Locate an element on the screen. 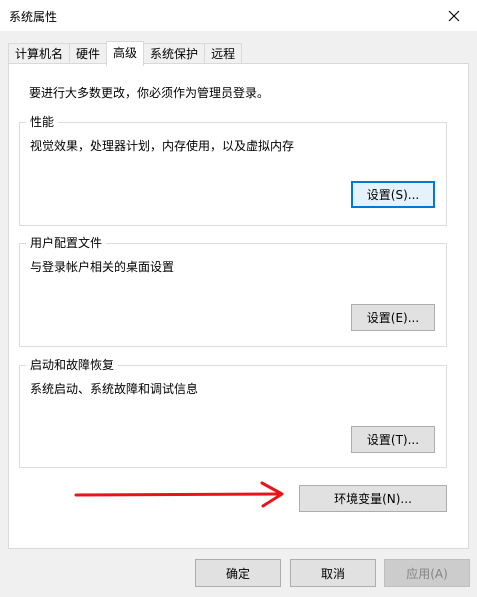 Image resolution: width=477 pixels, height=597 pixels. cancel-button: 取消 is located at coordinates (333, 573).